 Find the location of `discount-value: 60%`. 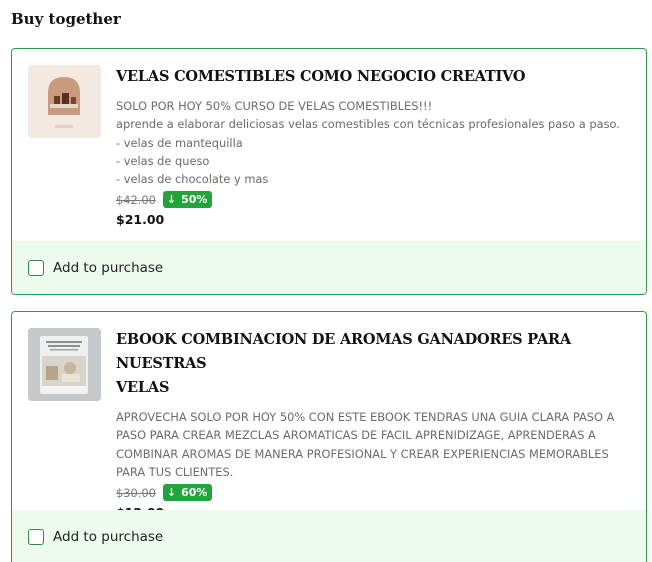

discount-value: 60% is located at coordinates (194, 493).